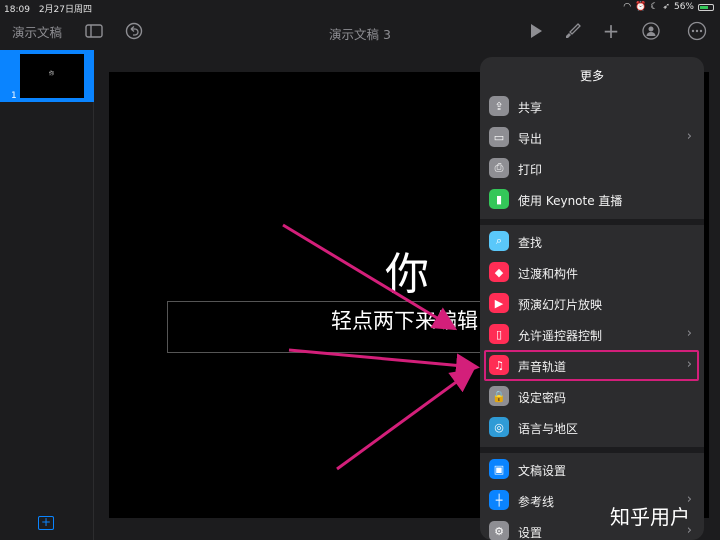  What do you see at coordinates (530, 170) in the screenshot?
I see `menu-item-label: 打印` at bounding box center [530, 170].